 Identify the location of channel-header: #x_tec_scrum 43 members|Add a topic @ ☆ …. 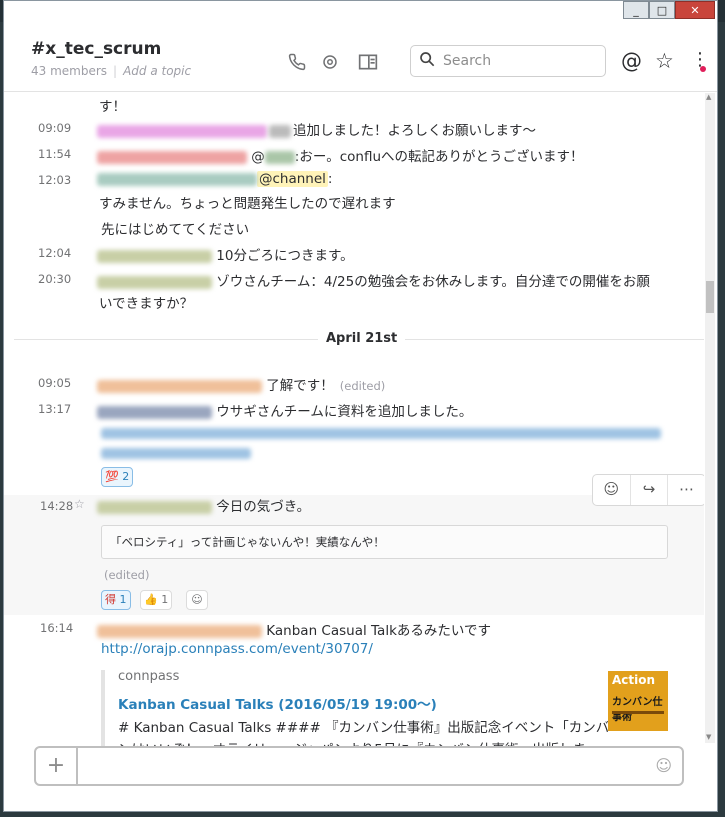
(360, 57).